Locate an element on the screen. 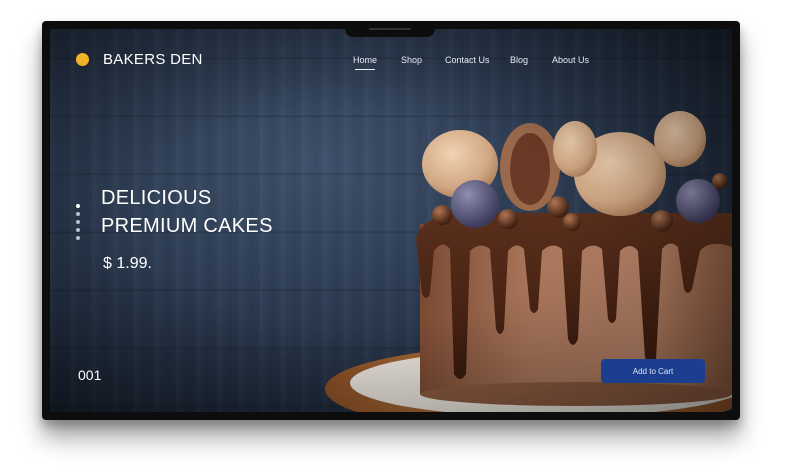 Image resolution: width=791 pixels, height=466 pixels. slide-number: 001 is located at coordinates (90, 375).